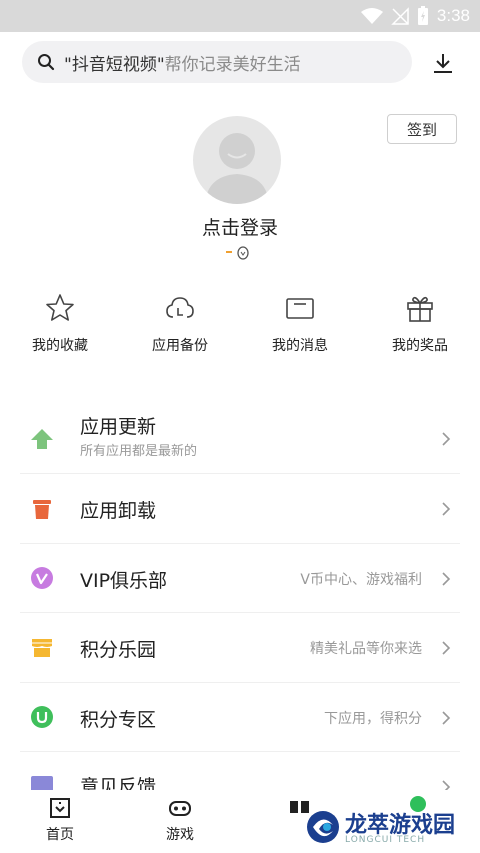 The image size is (480, 853). I want to click on cloud-backup-icon, so click(180, 308).